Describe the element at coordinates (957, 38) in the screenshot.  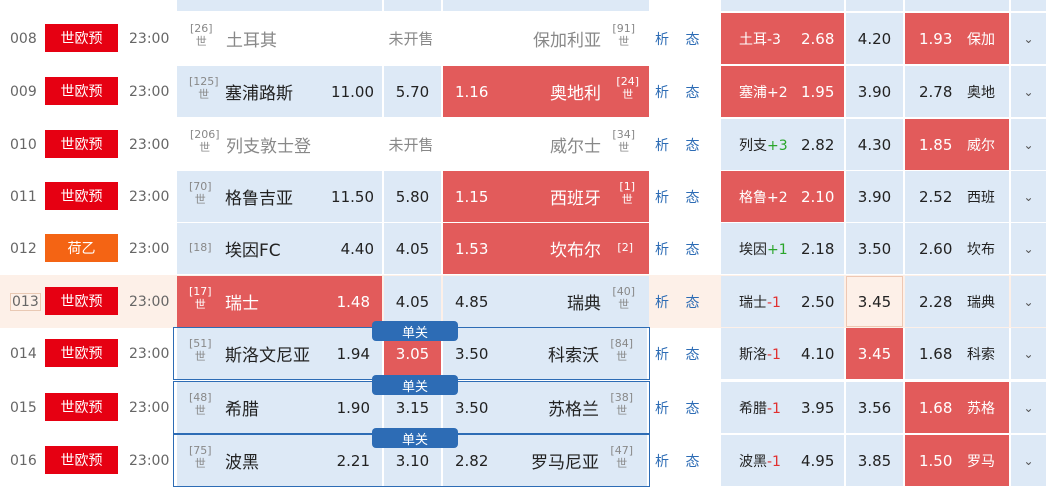
I see `handicap-lose-cell: 1.93 保加` at that location.